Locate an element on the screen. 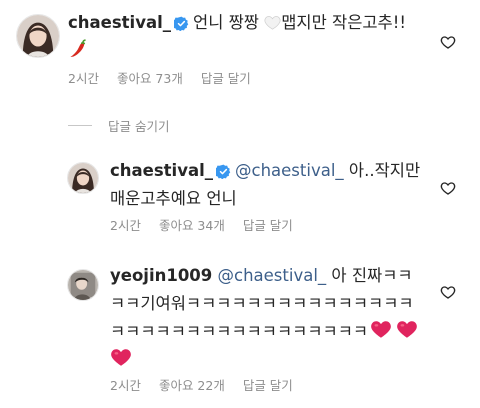 This screenshot has height=408, width=480. white-heart-emoji-icon is located at coordinates (272, 22).